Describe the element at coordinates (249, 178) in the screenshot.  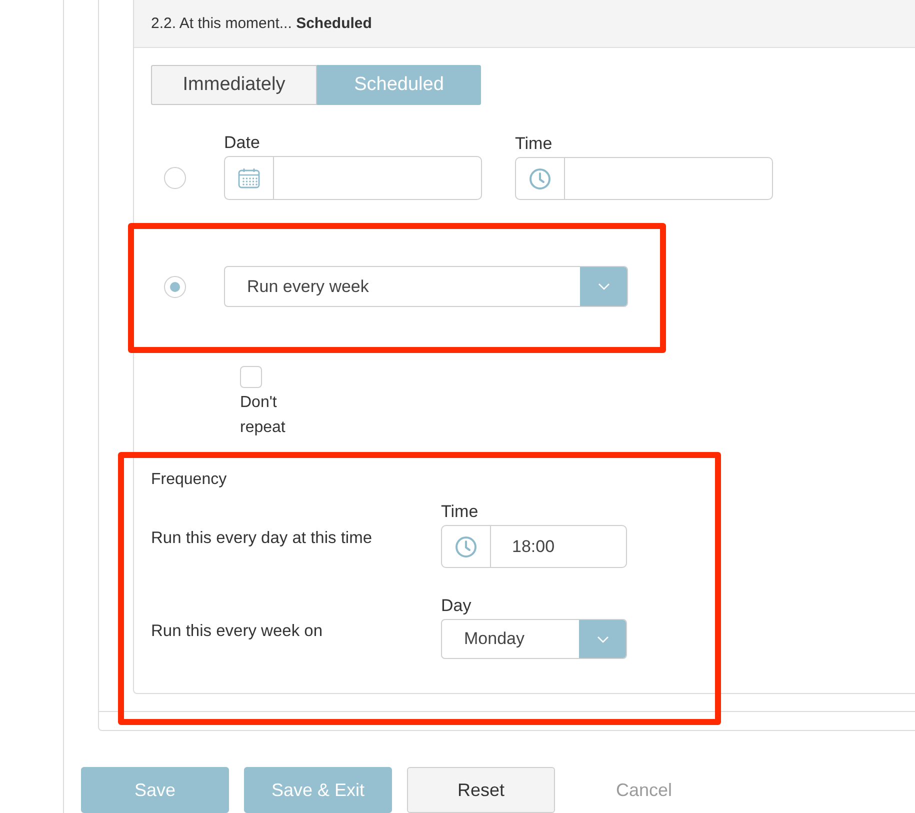
I see `calendar-icon` at that location.